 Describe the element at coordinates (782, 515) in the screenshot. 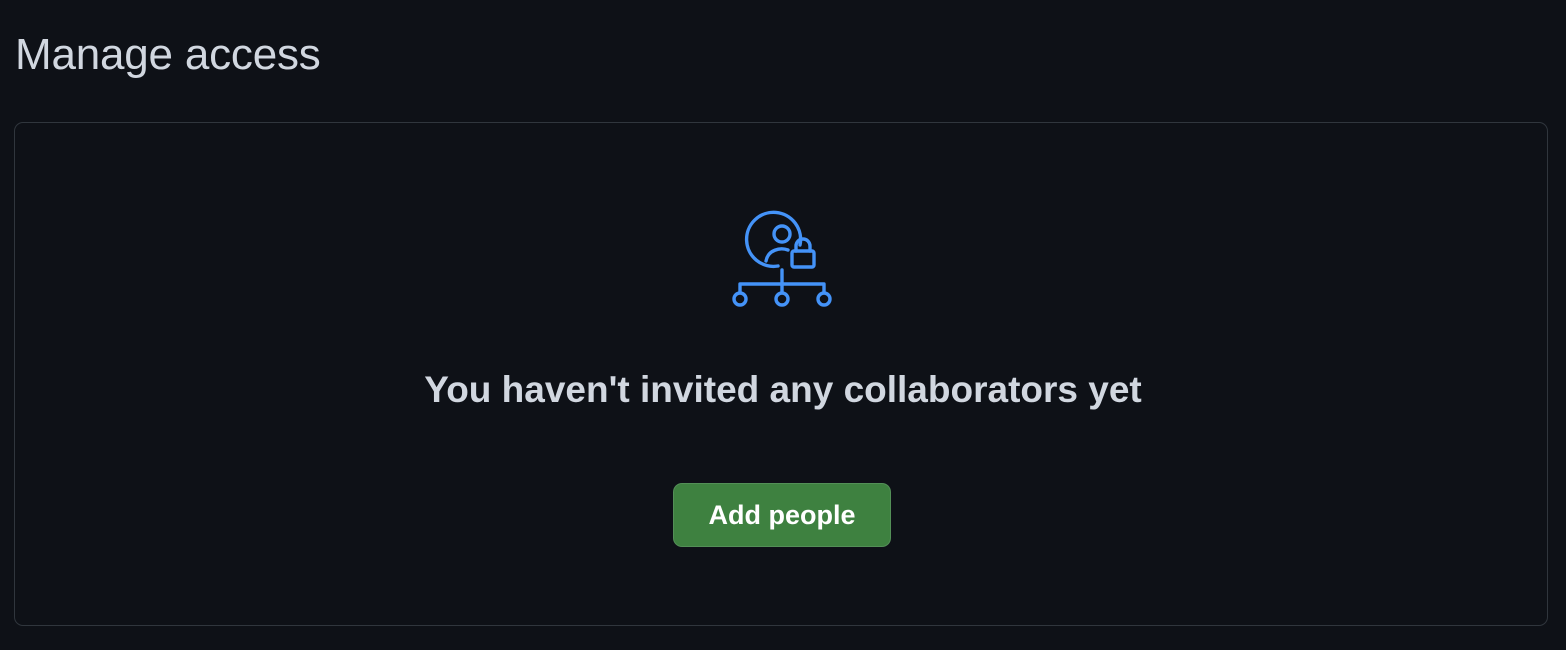

I see `add-people-button: Add people` at that location.